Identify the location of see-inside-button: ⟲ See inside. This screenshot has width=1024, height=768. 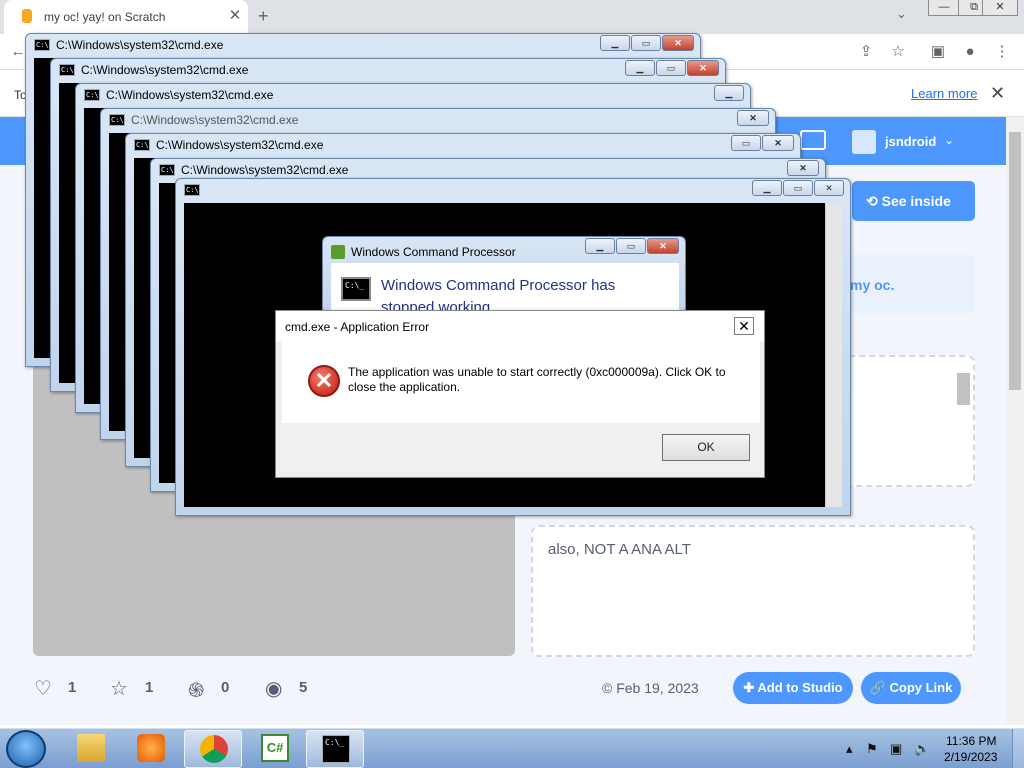
(913, 201).